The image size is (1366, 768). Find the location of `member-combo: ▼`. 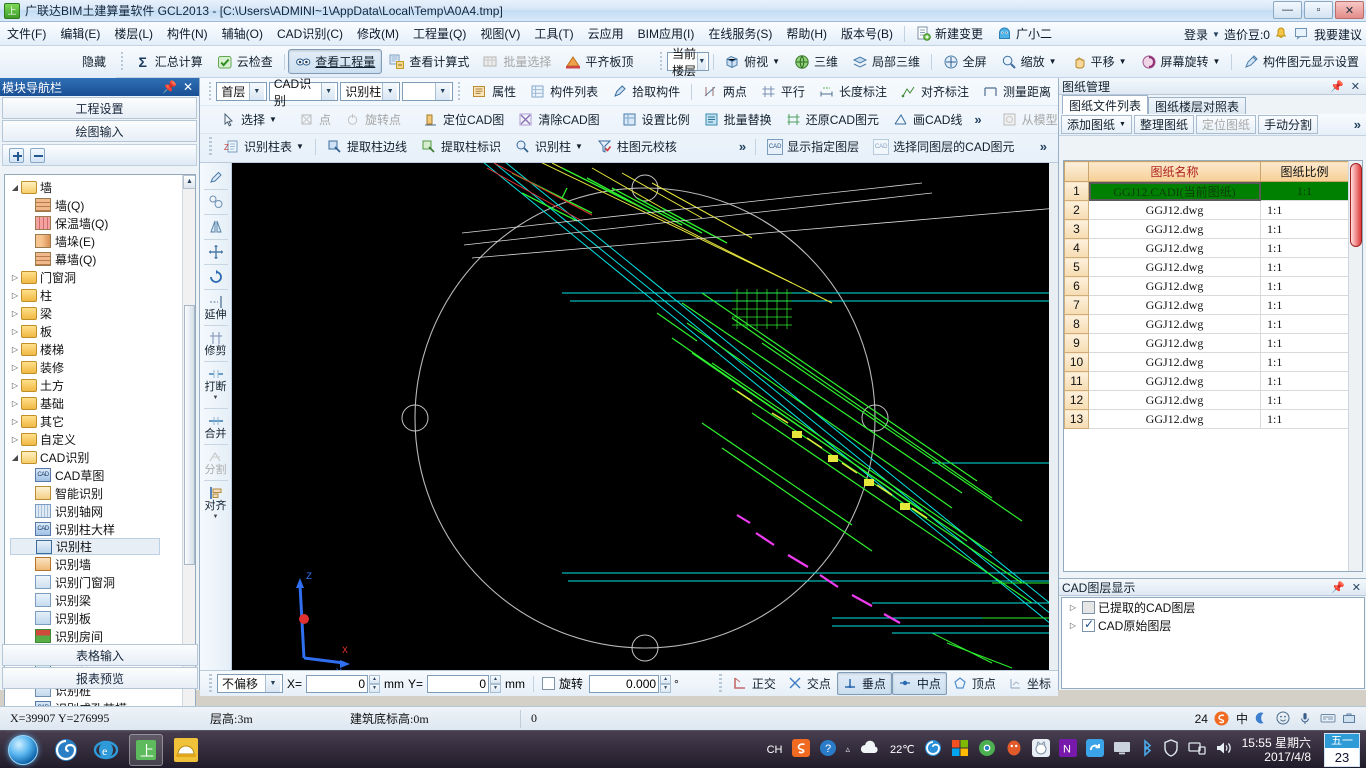

member-combo: ▼ is located at coordinates (427, 91).